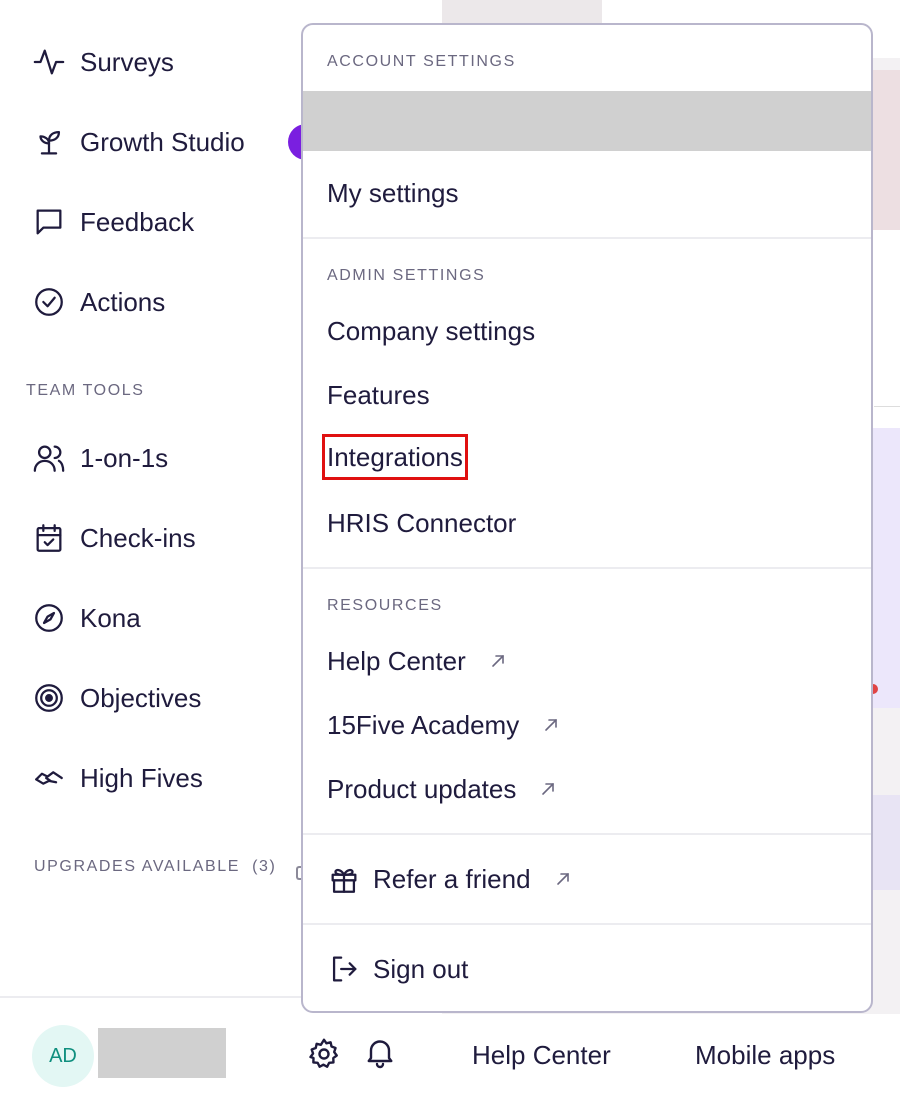 This screenshot has width=900, height=1110. I want to click on sidebar-item-1-on-1s: 1-on-1s, so click(100, 458).